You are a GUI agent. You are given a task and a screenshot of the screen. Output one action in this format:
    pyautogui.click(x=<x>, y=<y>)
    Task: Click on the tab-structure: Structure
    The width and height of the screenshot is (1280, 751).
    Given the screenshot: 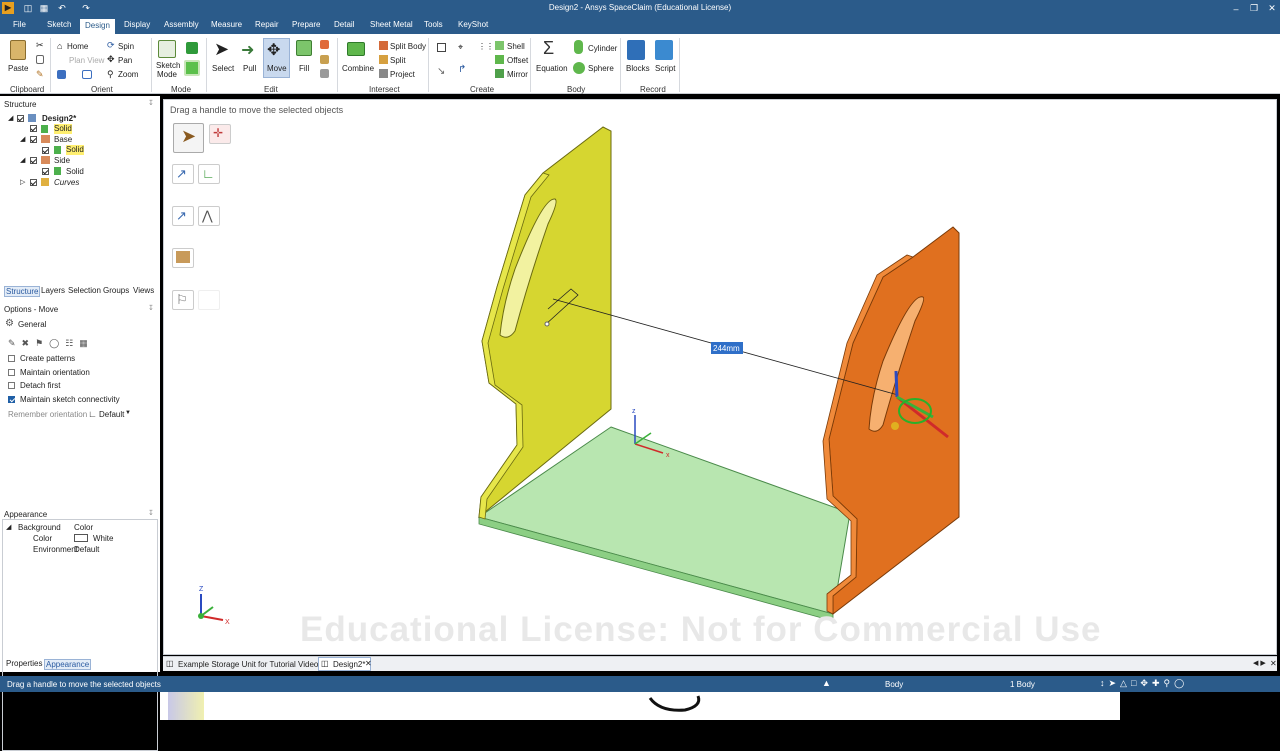 What is the action you would take?
    pyautogui.click(x=22, y=291)
    